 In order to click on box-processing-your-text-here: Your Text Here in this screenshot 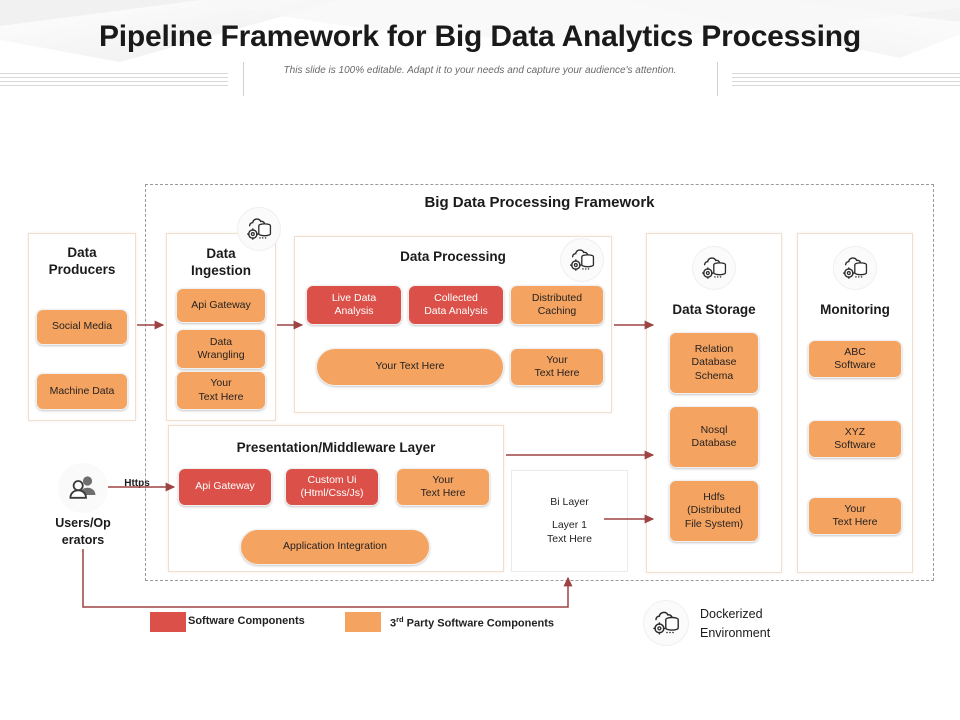, I will do `click(557, 367)`.